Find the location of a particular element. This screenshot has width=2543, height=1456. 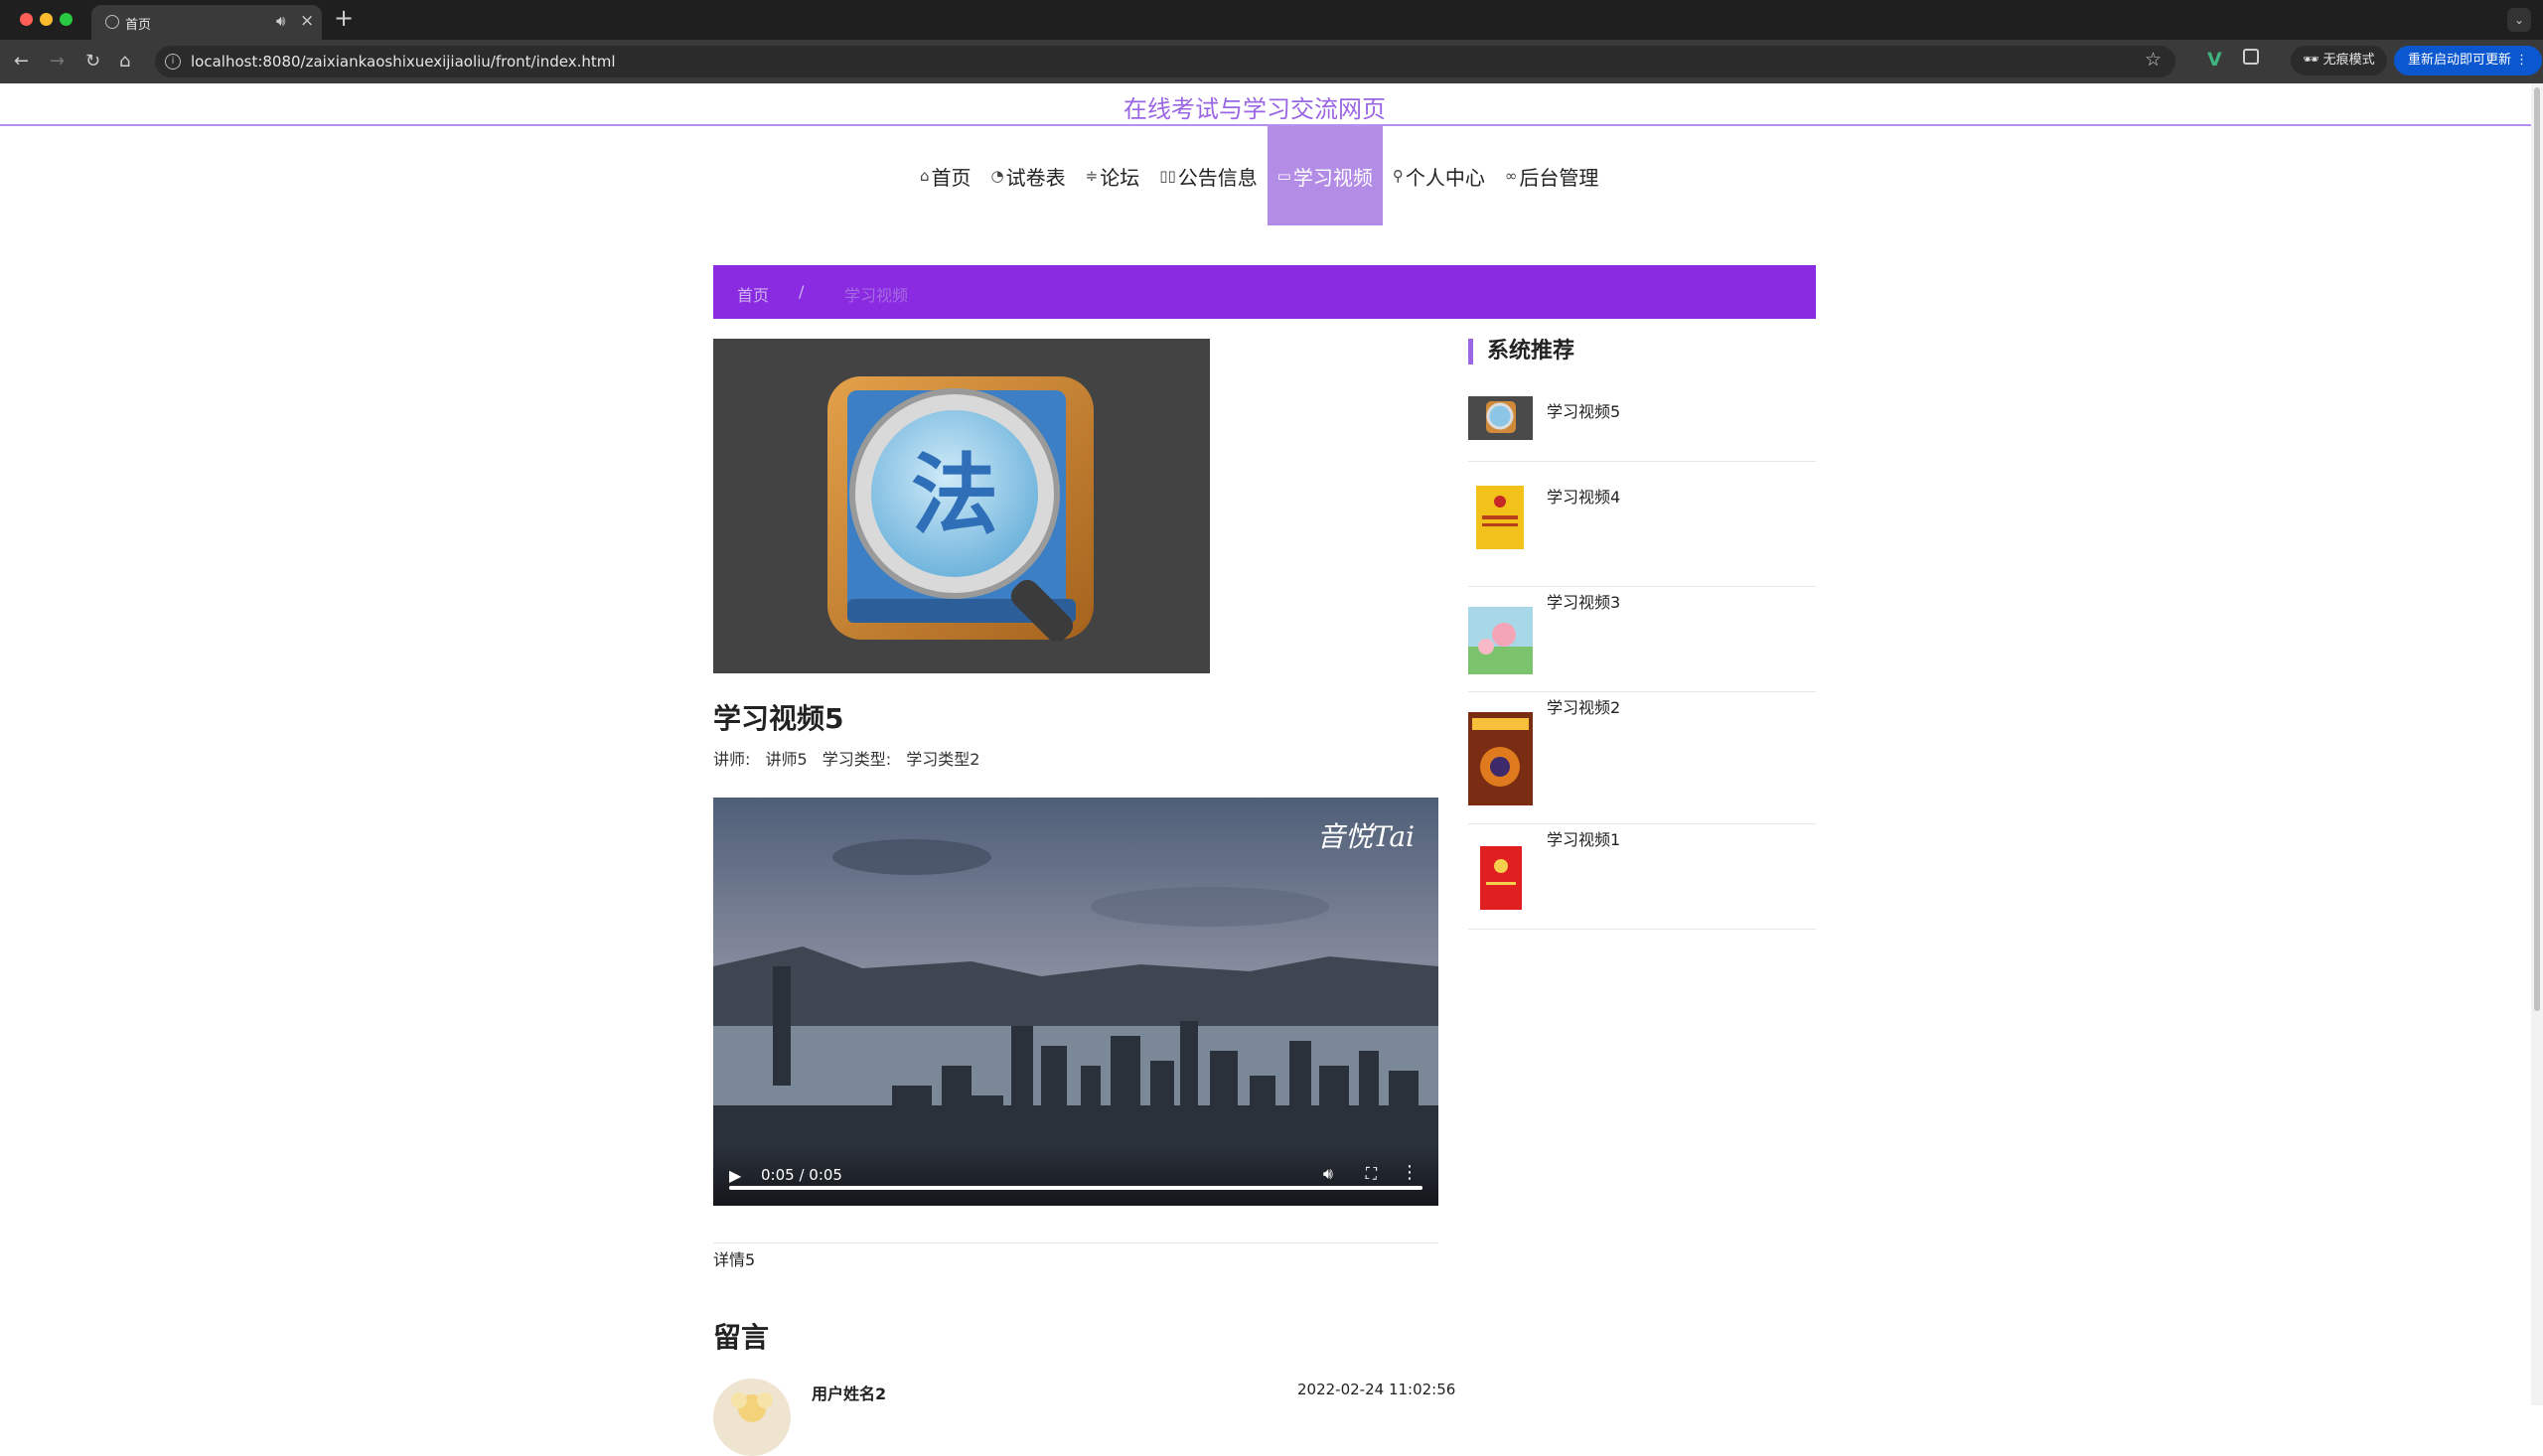

nav-item-label: 后台管理 is located at coordinates (1559, 177).